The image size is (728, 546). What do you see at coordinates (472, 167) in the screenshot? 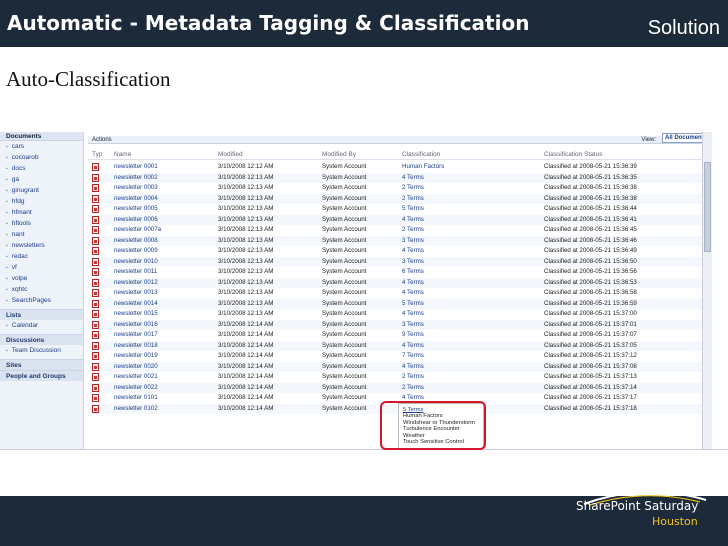
I see `classification-link: Human Factors` at bounding box center [472, 167].